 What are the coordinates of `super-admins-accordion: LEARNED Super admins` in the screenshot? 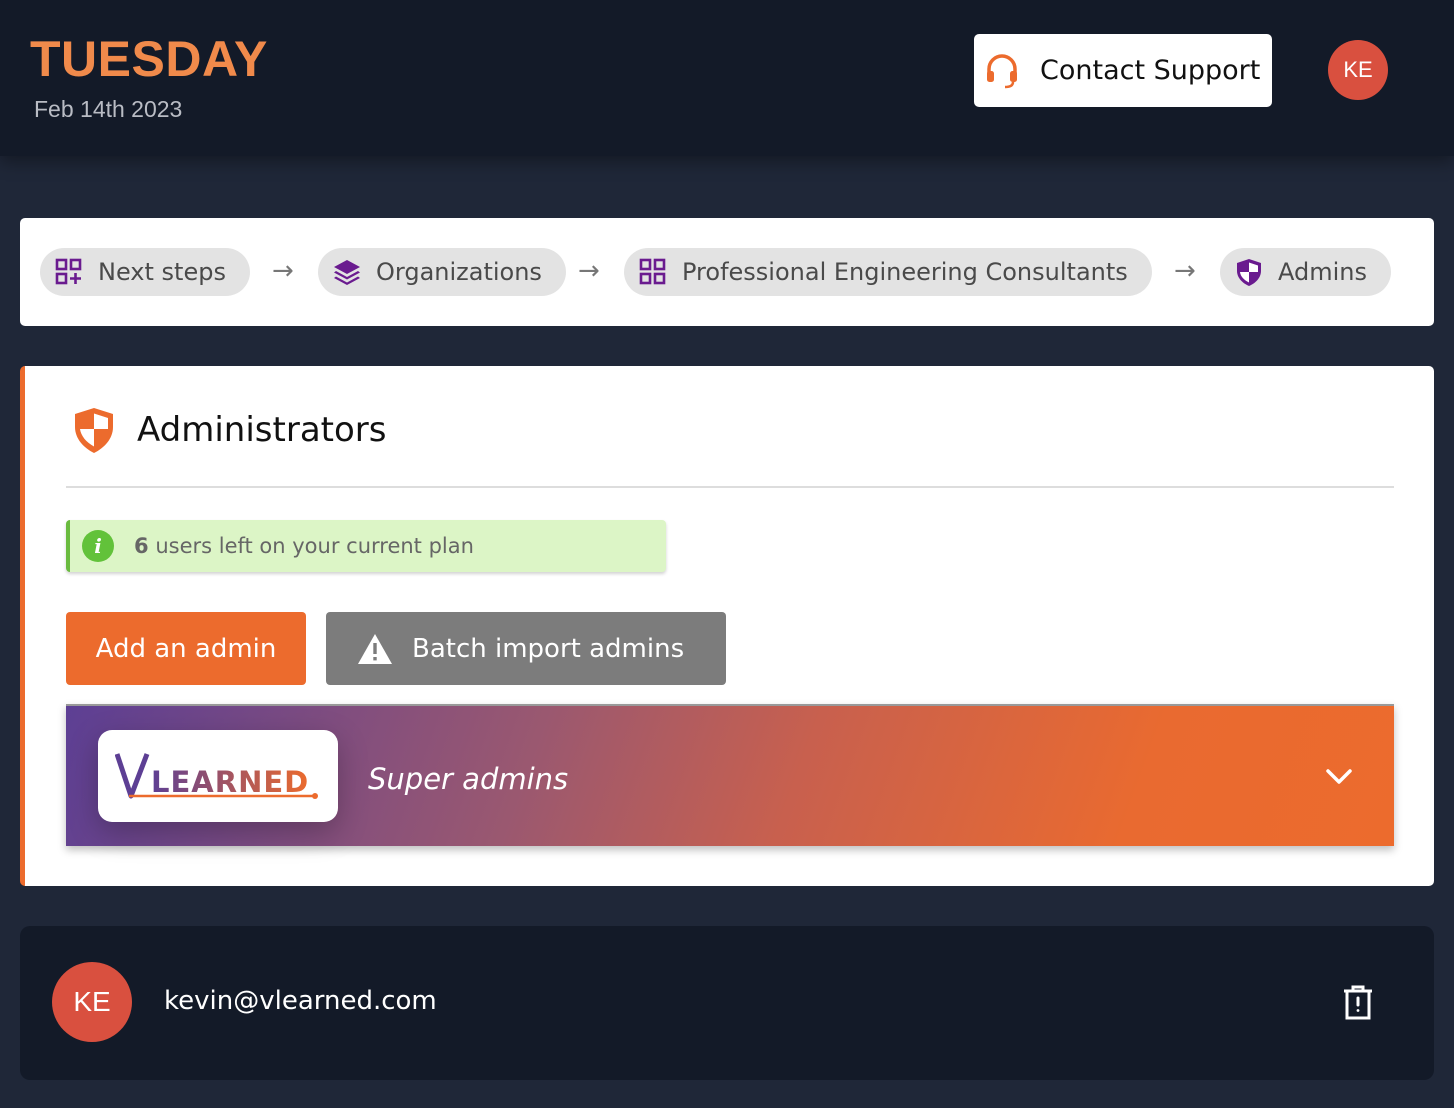 It's located at (730, 775).